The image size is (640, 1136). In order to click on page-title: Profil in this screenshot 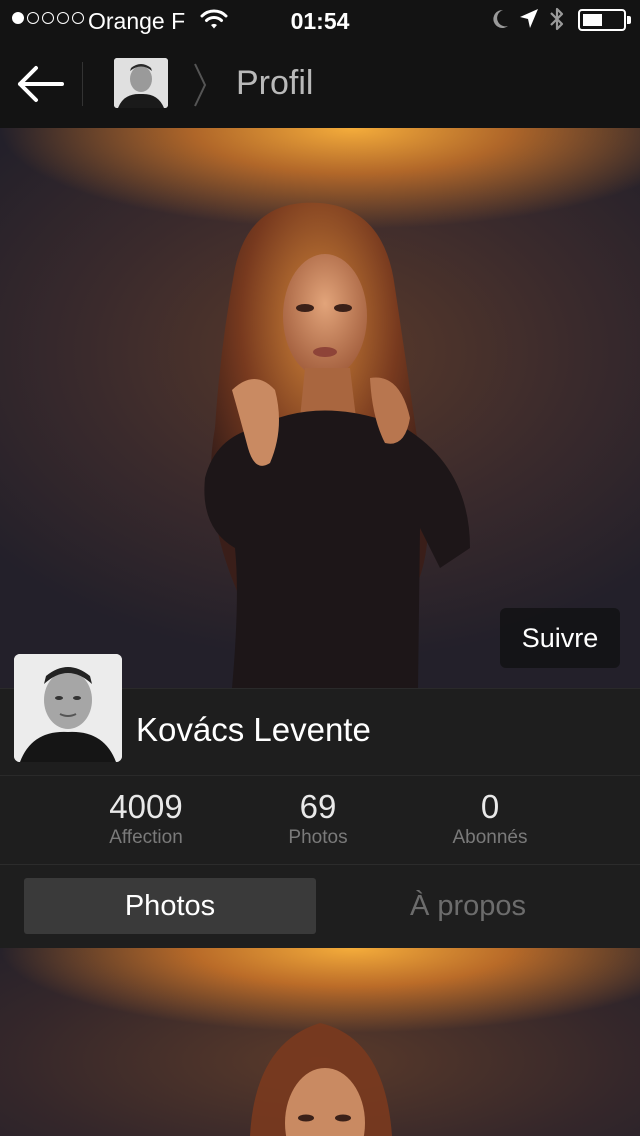, I will do `click(275, 83)`.